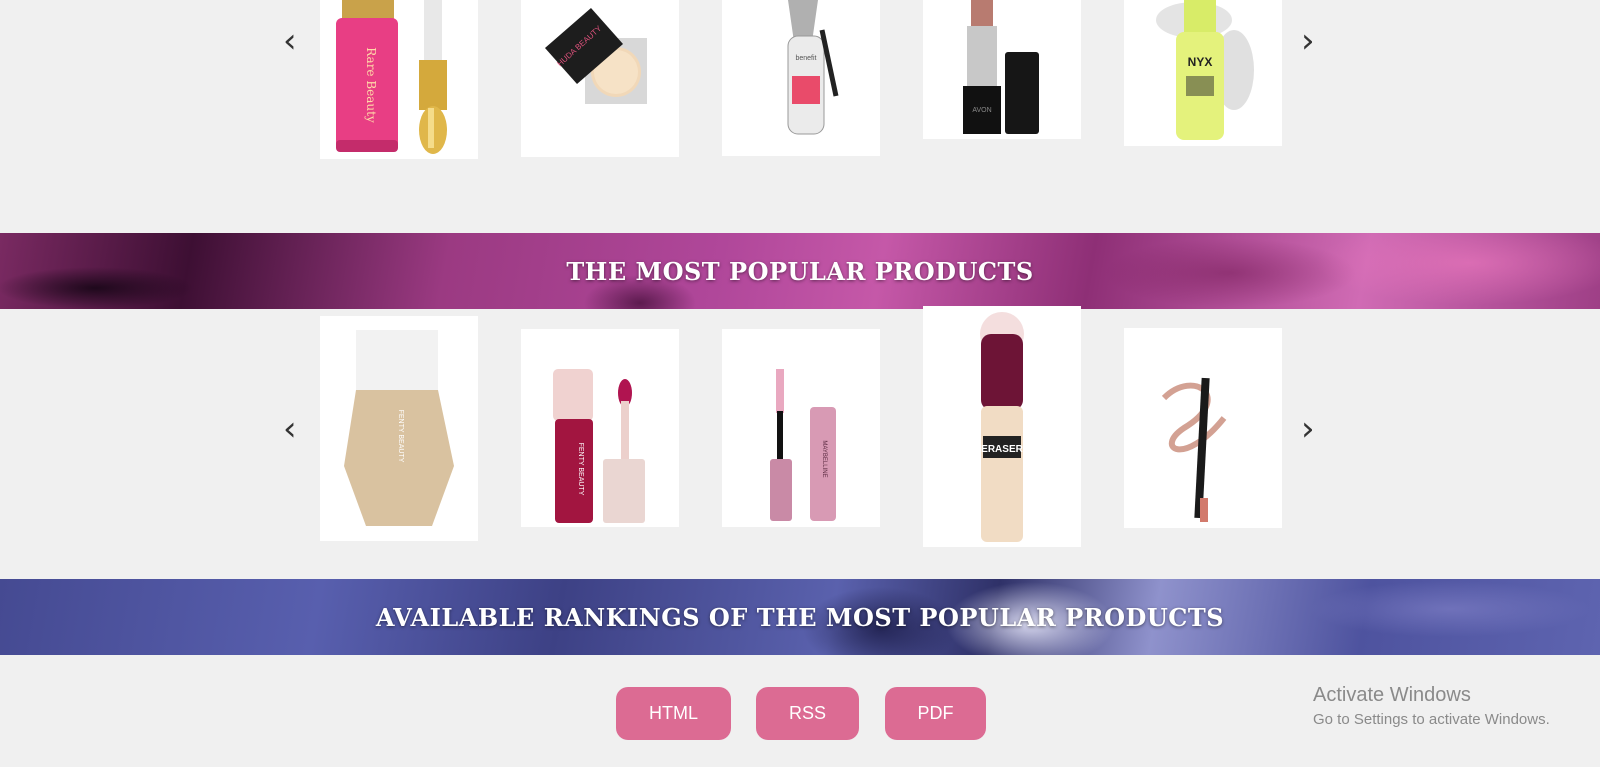 This screenshot has width=1600, height=767. Describe the element at coordinates (935, 713) in the screenshot. I see `pdf-format-button: PDF` at that location.